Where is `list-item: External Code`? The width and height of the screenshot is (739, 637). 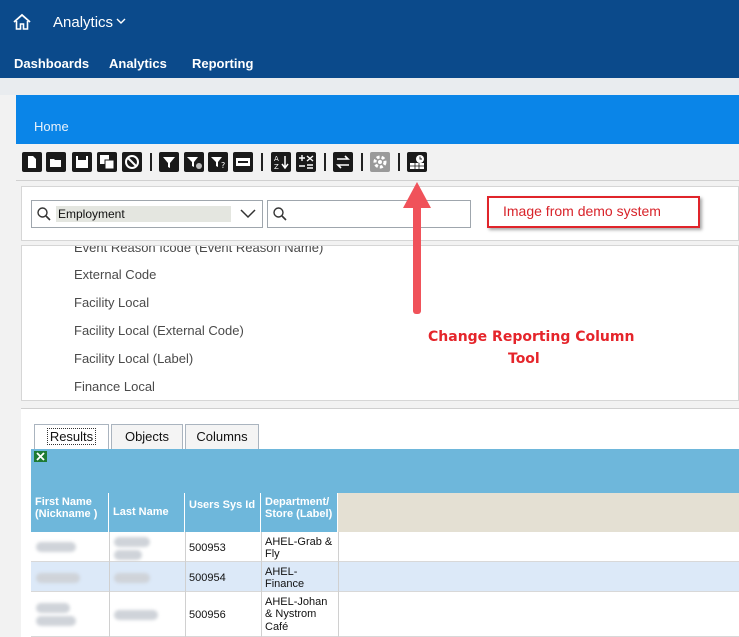
list-item: External Code is located at coordinates (115, 274).